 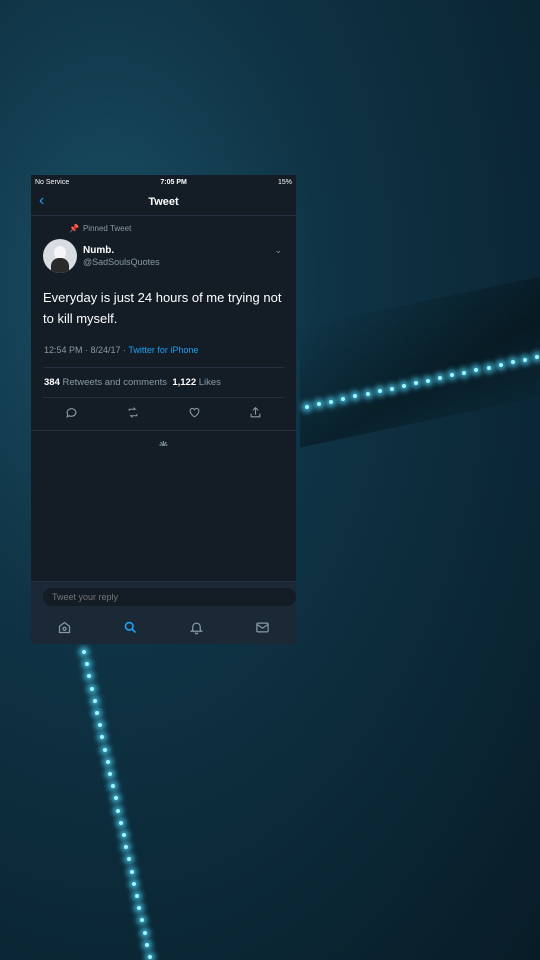 I want to click on reply-bar, so click(x=163, y=596).